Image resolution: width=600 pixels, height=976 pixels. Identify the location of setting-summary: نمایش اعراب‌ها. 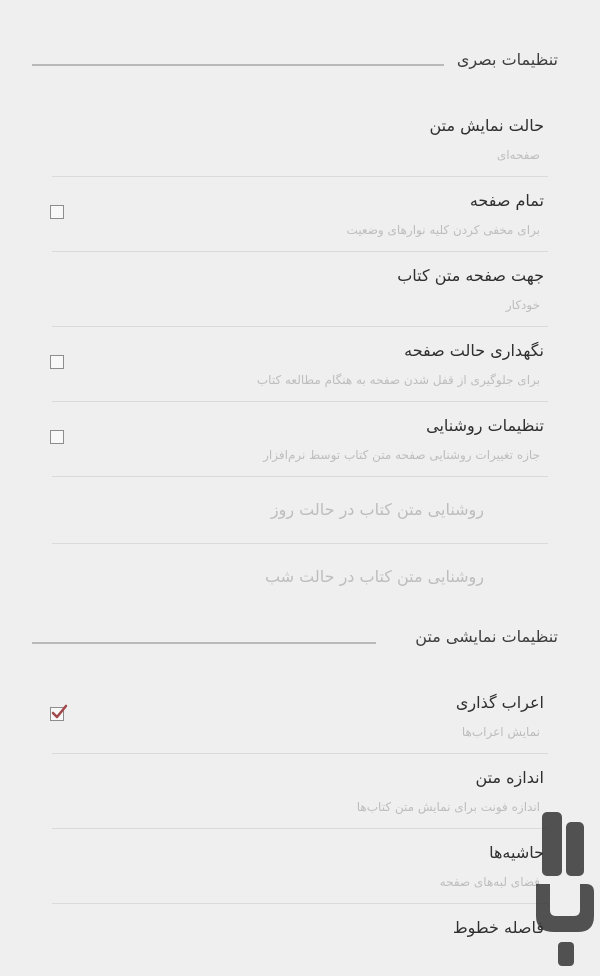
(500, 732).